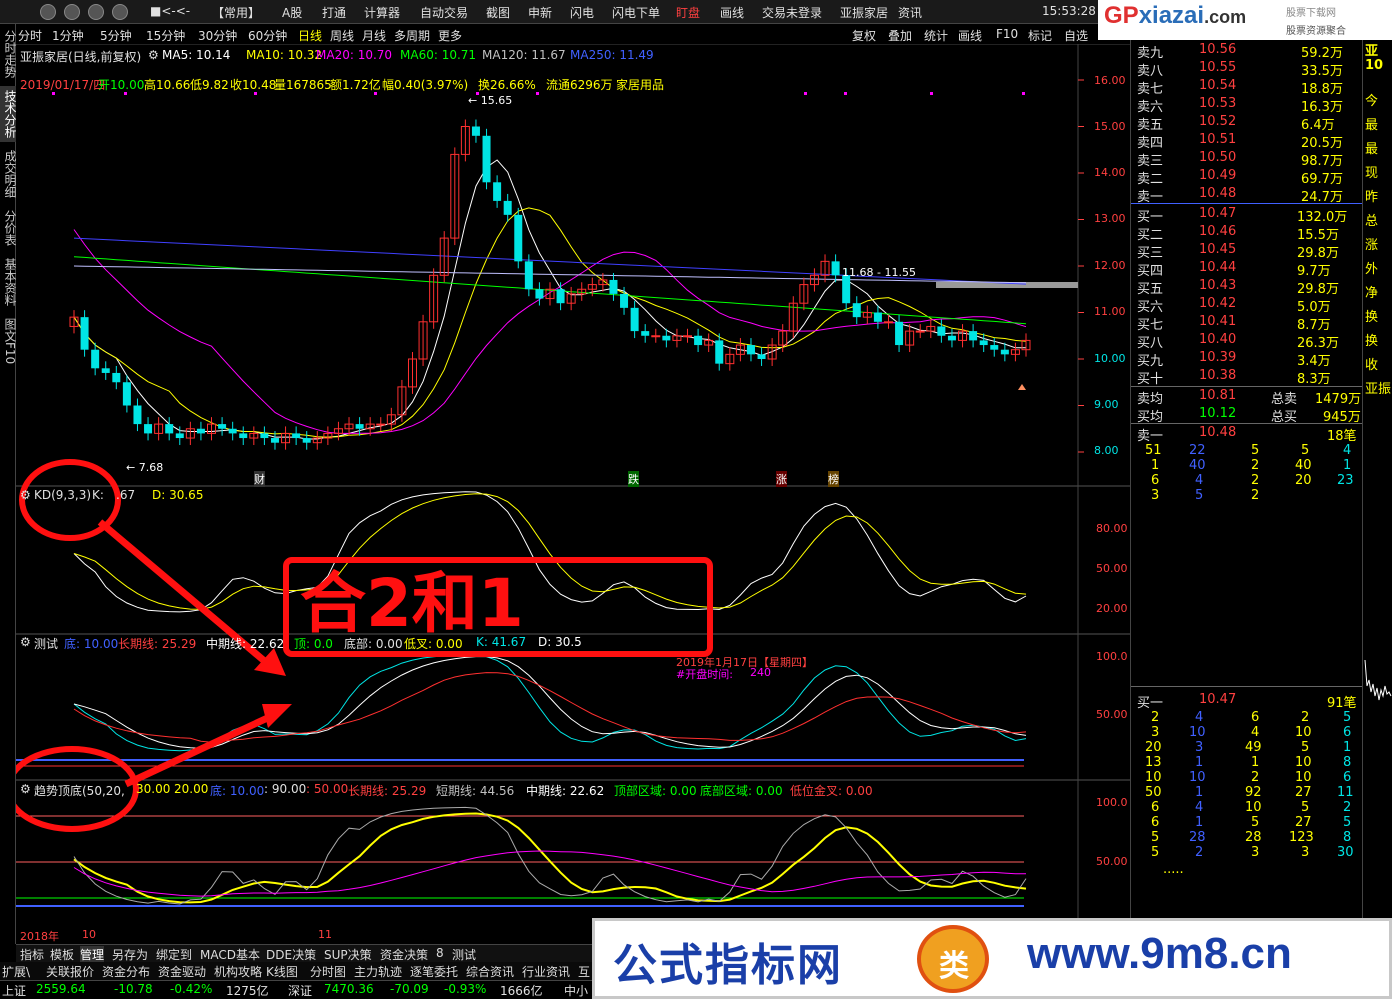 Image resolution: width=1392 pixels, height=999 pixels. I want to click on period-weekly: 周线, so click(342, 35).